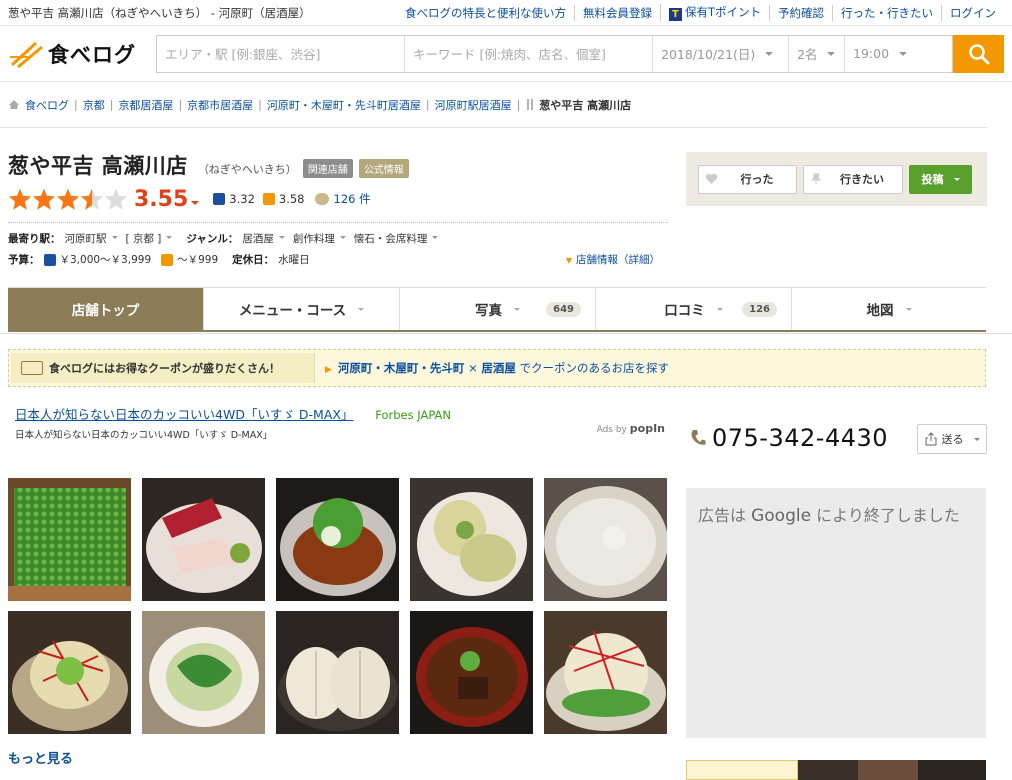 The width and height of the screenshot is (1012, 780). Describe the element at coordinates (220, 105) in the screenshot. I see `breadcrumb-kyoto-city-izakaya: 京都市居酒屋` at that location.